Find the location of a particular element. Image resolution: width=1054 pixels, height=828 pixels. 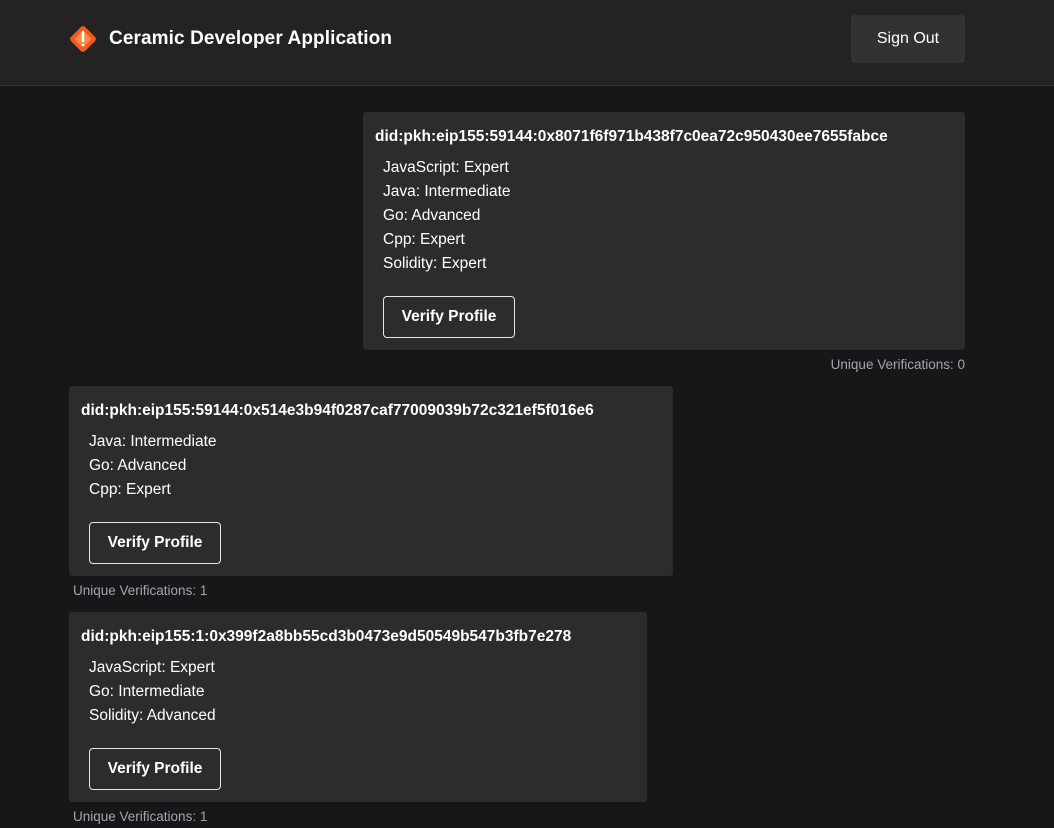

app-header: Ceramic Developer Application Sign Out is located at coordinates (527, 43).